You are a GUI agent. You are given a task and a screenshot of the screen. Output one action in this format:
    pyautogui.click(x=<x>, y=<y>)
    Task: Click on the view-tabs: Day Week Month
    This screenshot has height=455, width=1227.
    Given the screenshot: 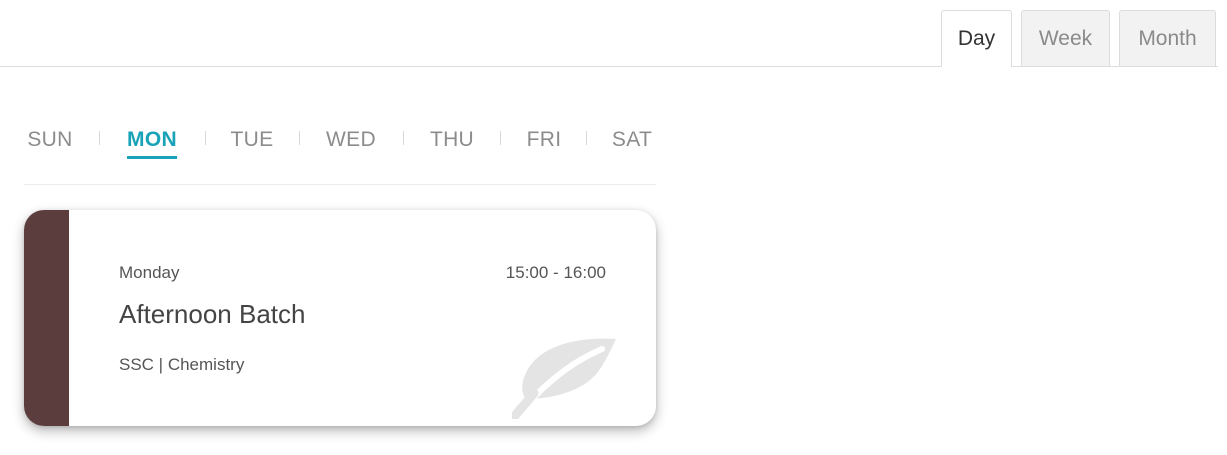 What is the action you would take?
    pyautogui.click(x=609, y=33)
    